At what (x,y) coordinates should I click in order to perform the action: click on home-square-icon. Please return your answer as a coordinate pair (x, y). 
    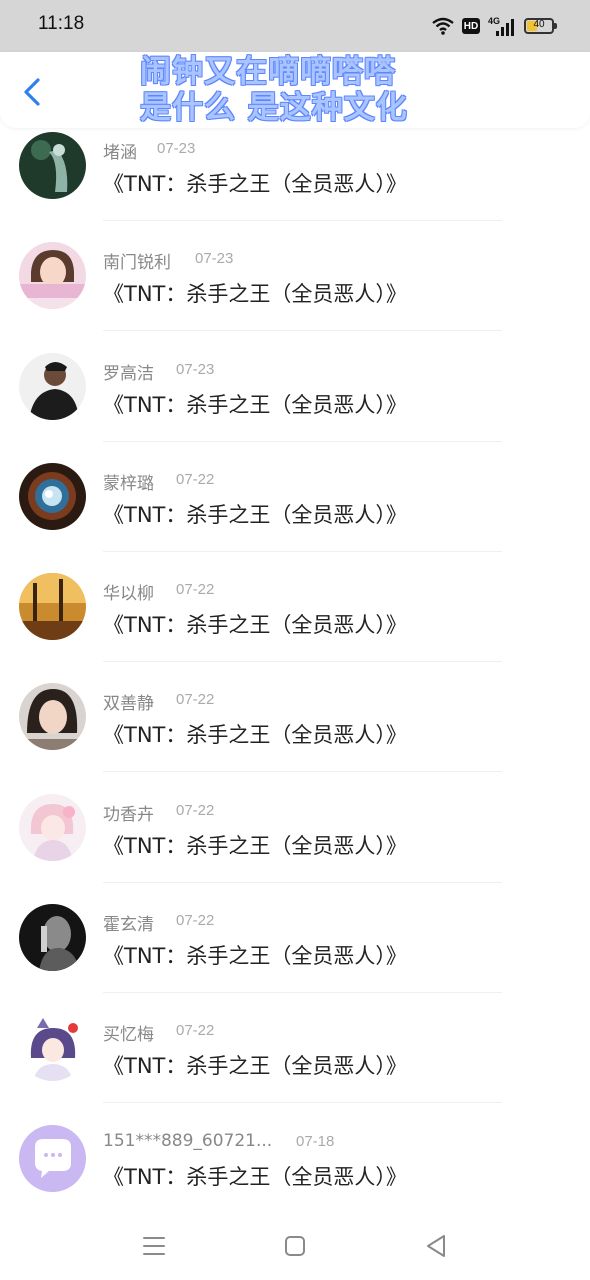
    Looking at the image, I should click on (295, 1246).